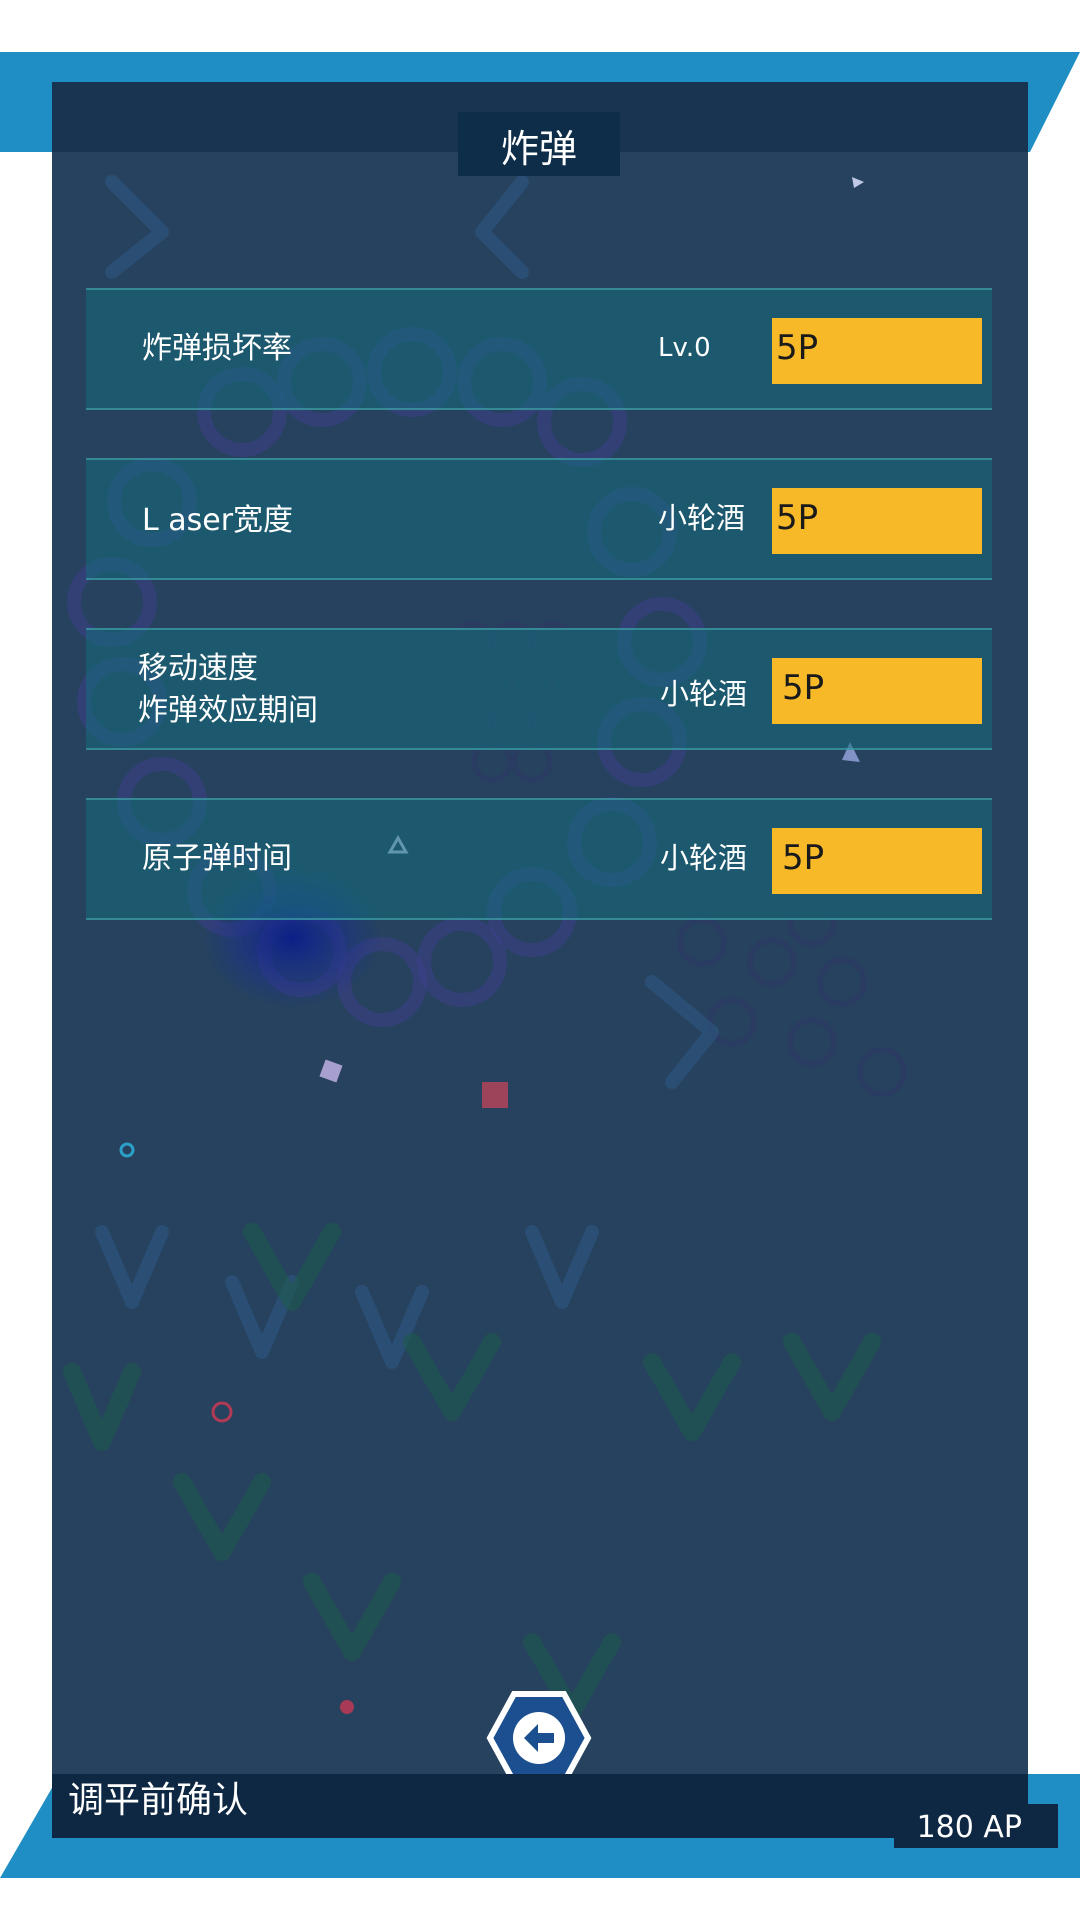 This screenshot has width=1080, height=1920. What do you see at coordinates (217, 858) in the screenshot?
I see `upgrade-label: 原子弹时间` at bounding box center [217, 858].